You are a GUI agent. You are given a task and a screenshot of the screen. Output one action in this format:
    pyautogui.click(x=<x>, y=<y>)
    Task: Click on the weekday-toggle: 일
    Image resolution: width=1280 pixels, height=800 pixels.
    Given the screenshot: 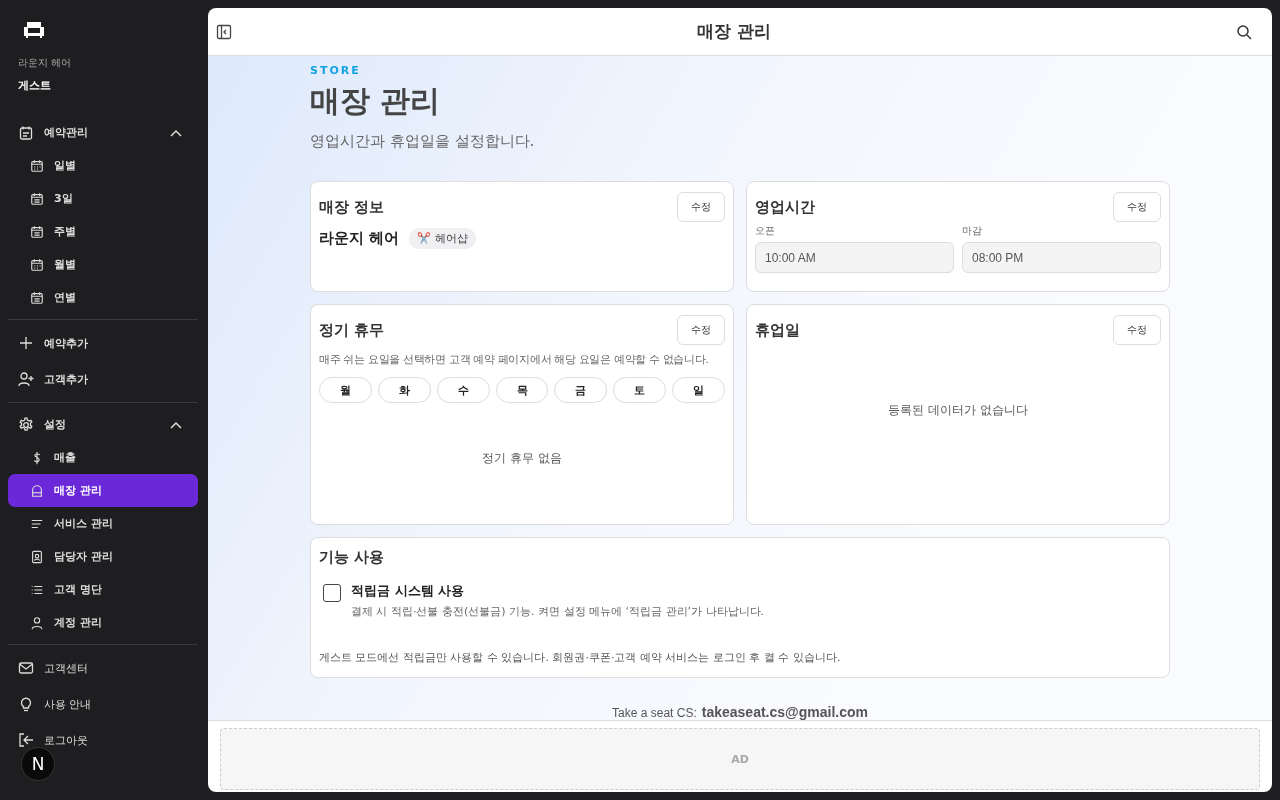 What is the action you would take?
    pyautogui.click(x=698, y=390)
    